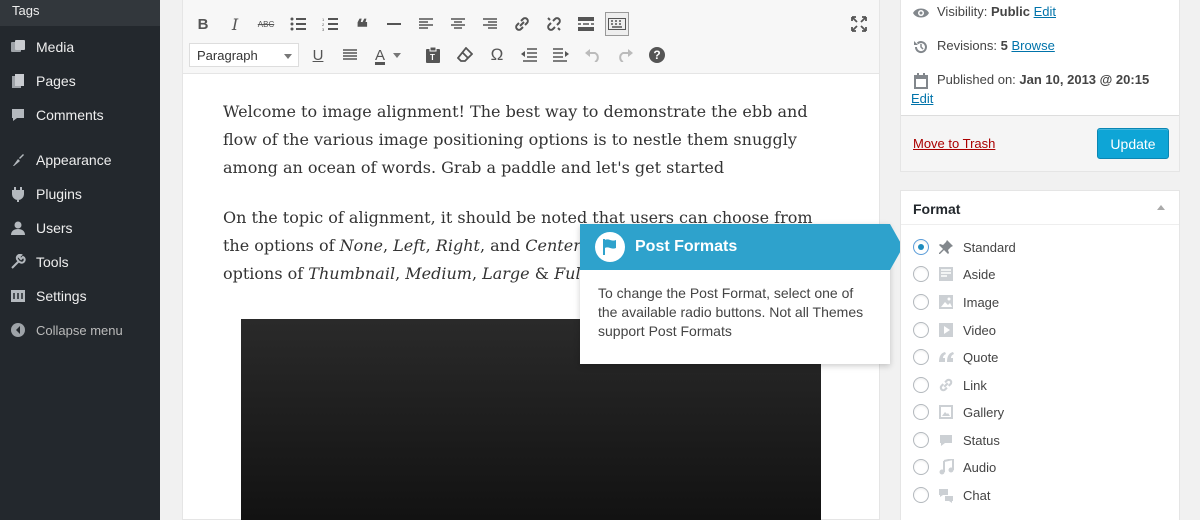 The width and height of the screenshot is (1200, 520). What do you see at coordinates (529, 55) in the screenshot?
I see `outdent-icon` at bounding box center [529, 55].